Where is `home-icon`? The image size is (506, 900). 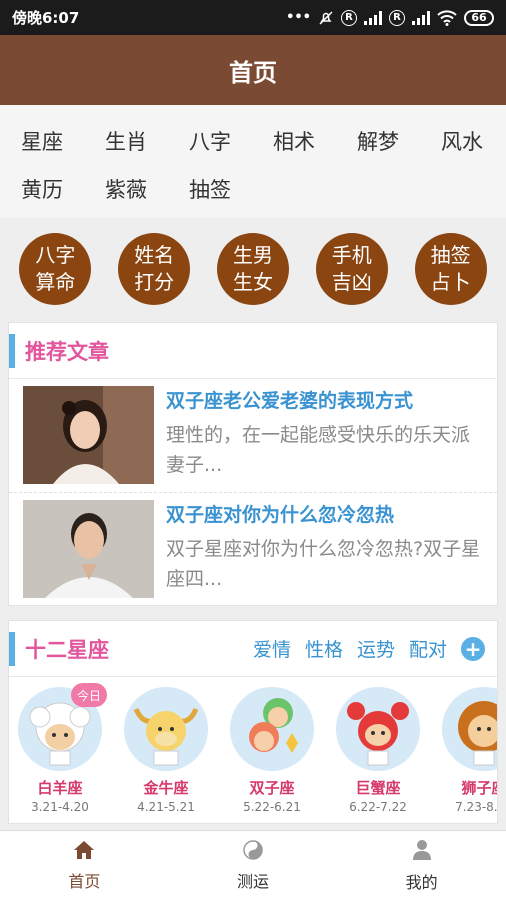 home-icon is located at coordinates (84, 849).